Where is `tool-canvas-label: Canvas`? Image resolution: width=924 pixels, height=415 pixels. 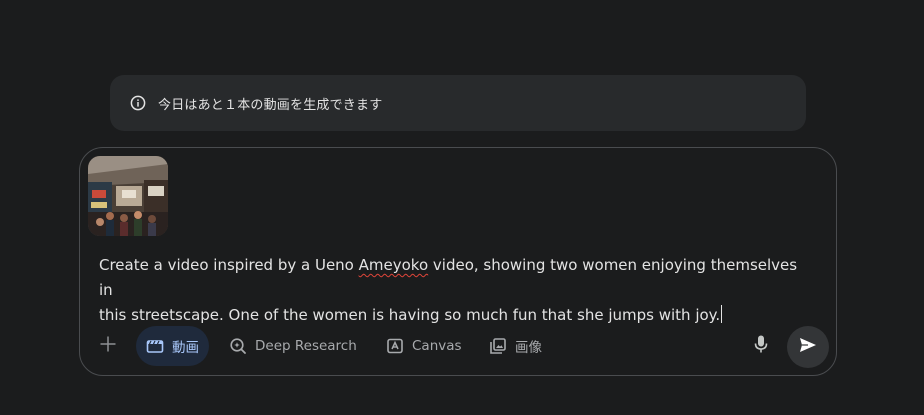 tool-canvas-label: Canvas is located at coordinates (437, 346).